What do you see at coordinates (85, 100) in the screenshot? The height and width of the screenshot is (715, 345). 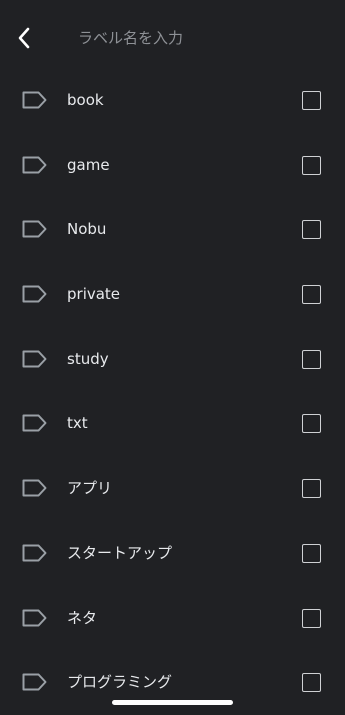 I see `label-name: book` at bounding box center [85, 100].